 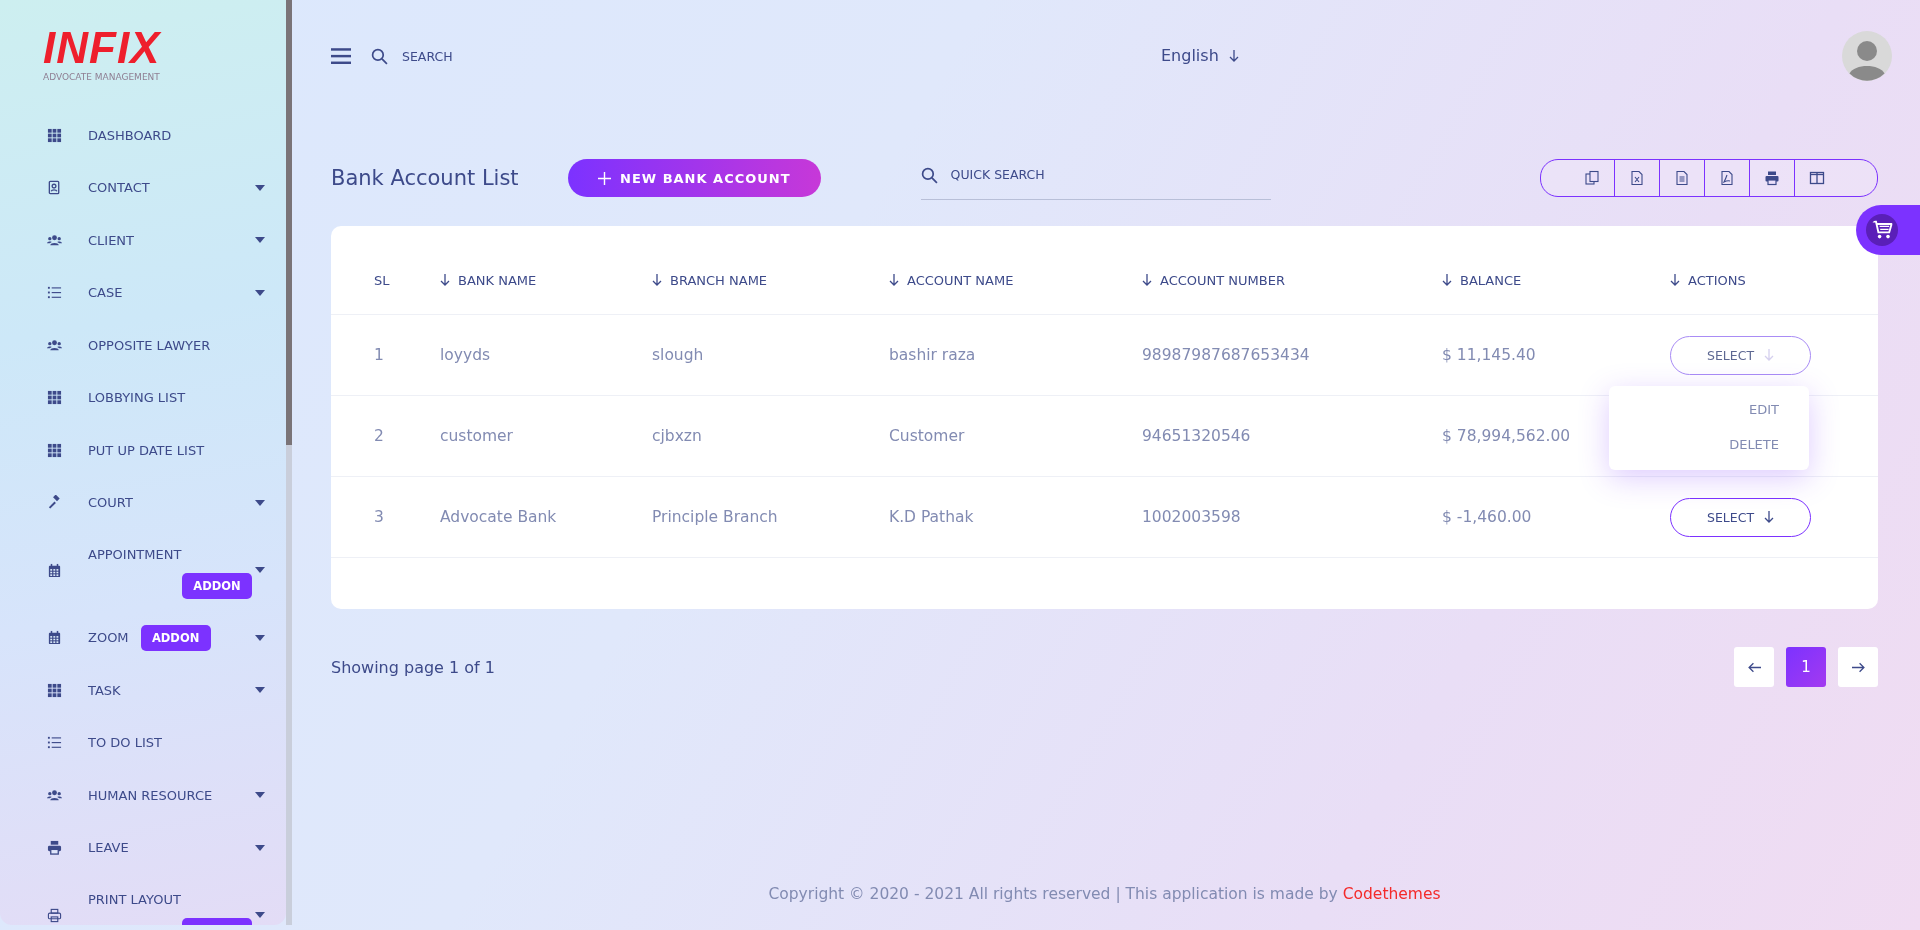 I want to click on cart-button, so click(x=1888, y=230).